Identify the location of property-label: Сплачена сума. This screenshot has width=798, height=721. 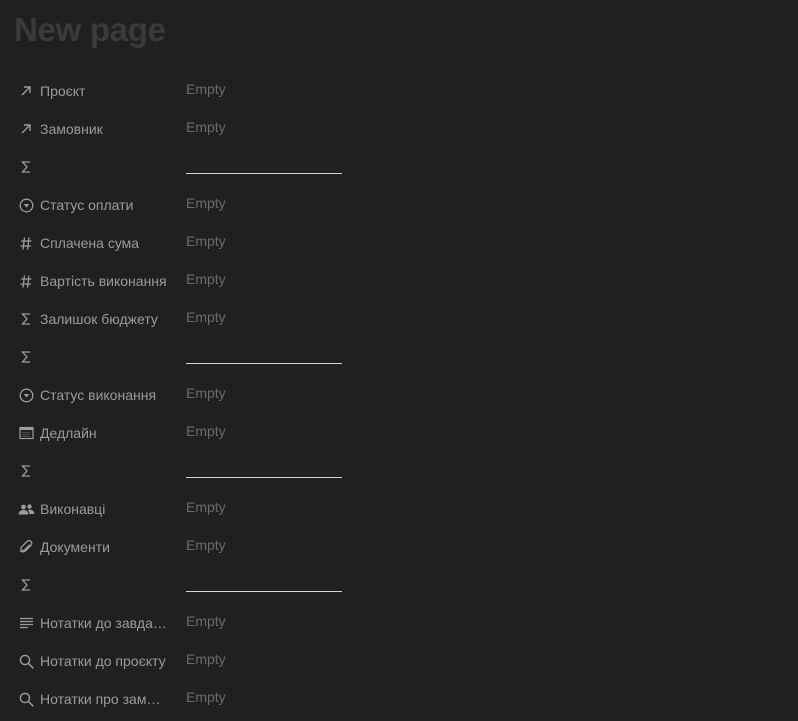
(90, 243).